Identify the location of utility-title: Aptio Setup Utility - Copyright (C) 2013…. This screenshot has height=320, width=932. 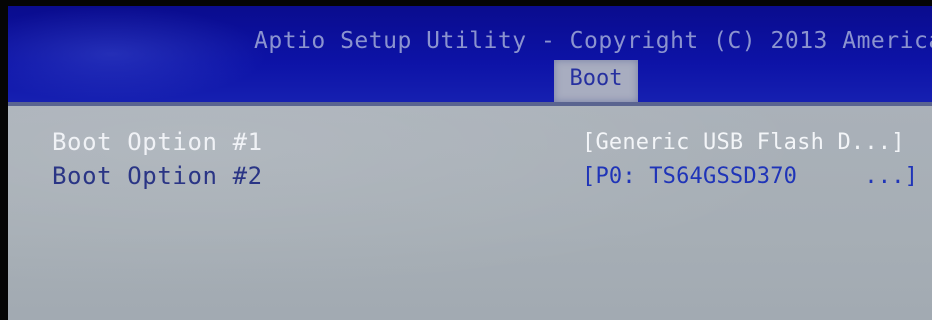
(593, 41).